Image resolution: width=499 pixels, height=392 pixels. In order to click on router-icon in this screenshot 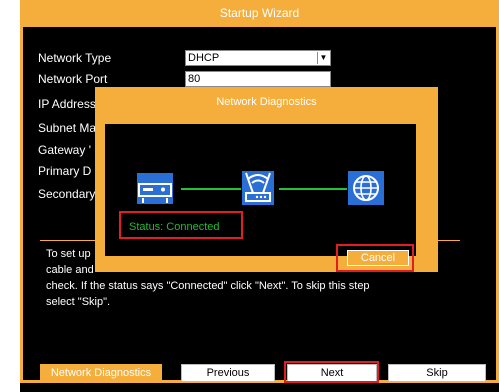, I will do `click(258, 188)`.